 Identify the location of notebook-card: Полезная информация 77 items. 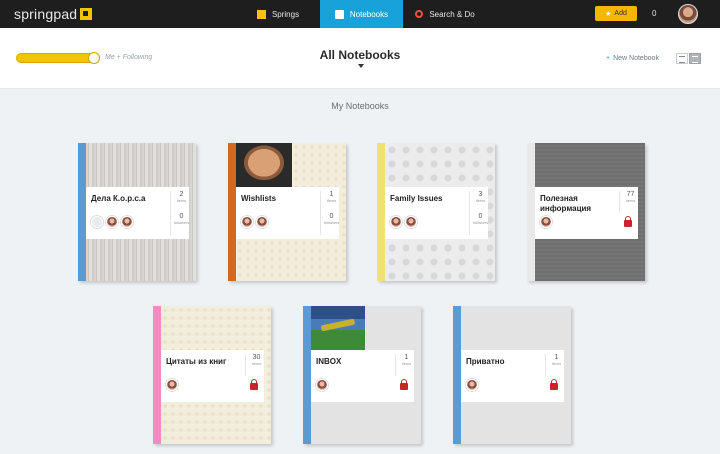
(586, 212).